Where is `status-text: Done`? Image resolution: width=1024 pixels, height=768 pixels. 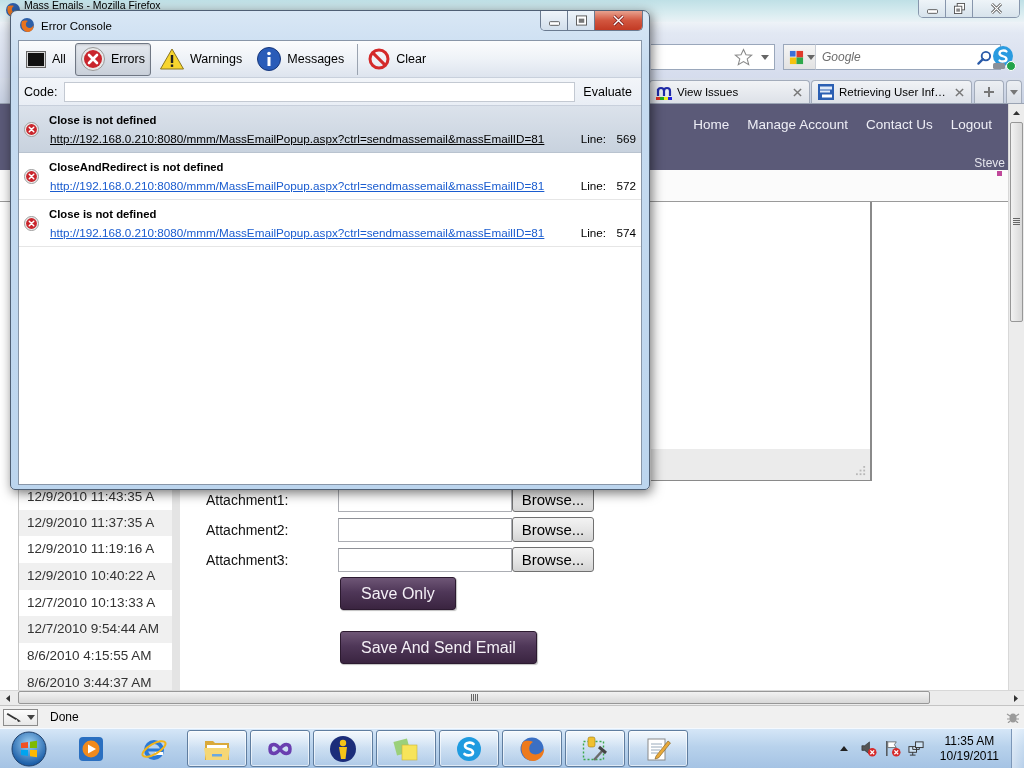 status-text: Done is located at coordinates (64, 717).